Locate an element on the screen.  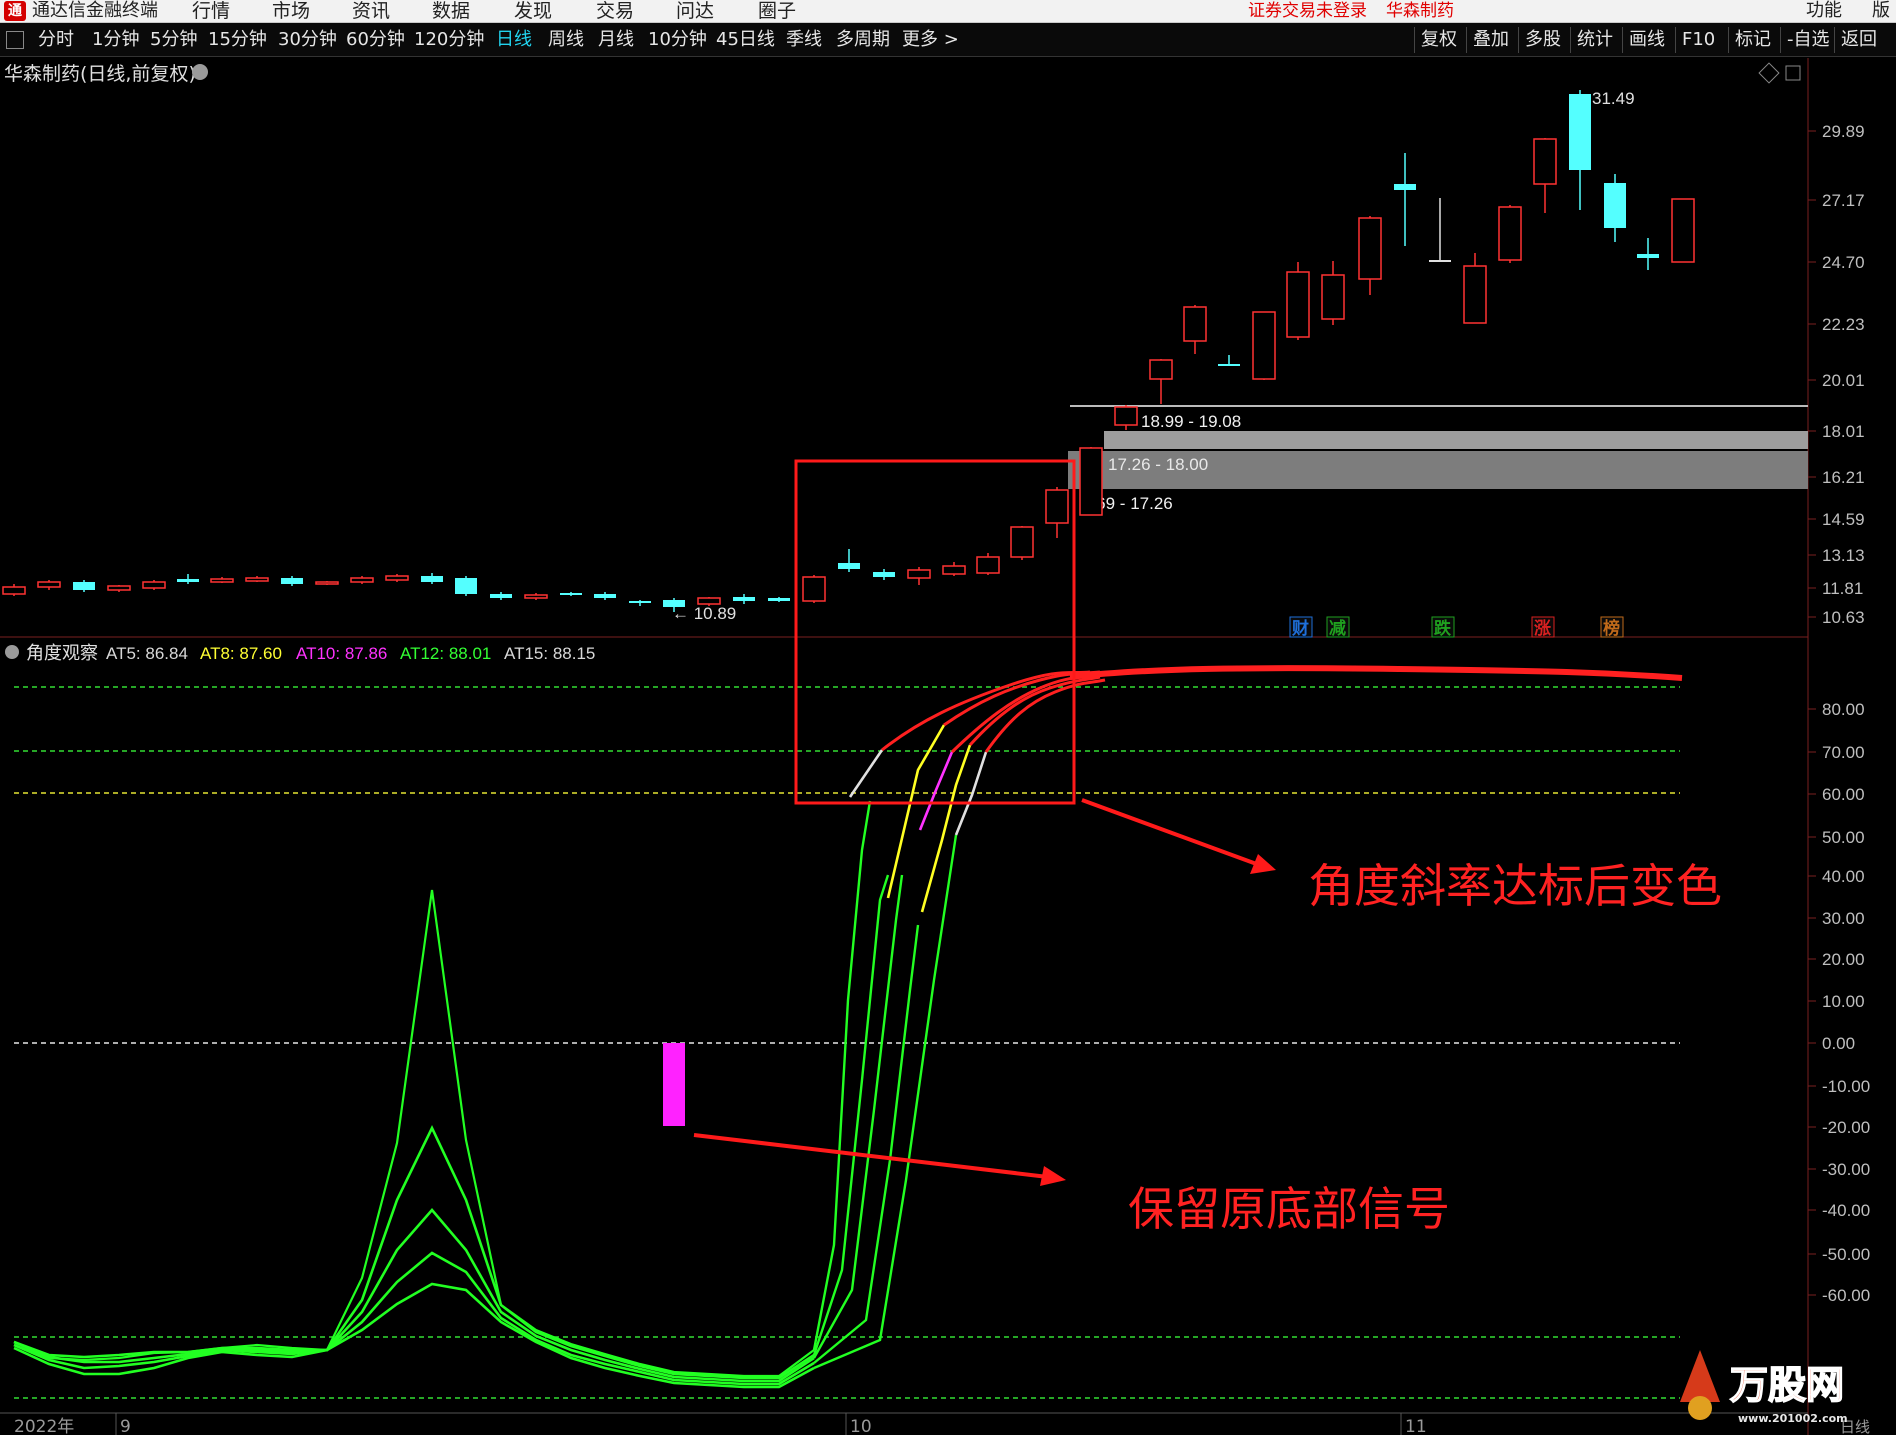
indicator-name: 角度观察 is located at coordinates (62, 653).